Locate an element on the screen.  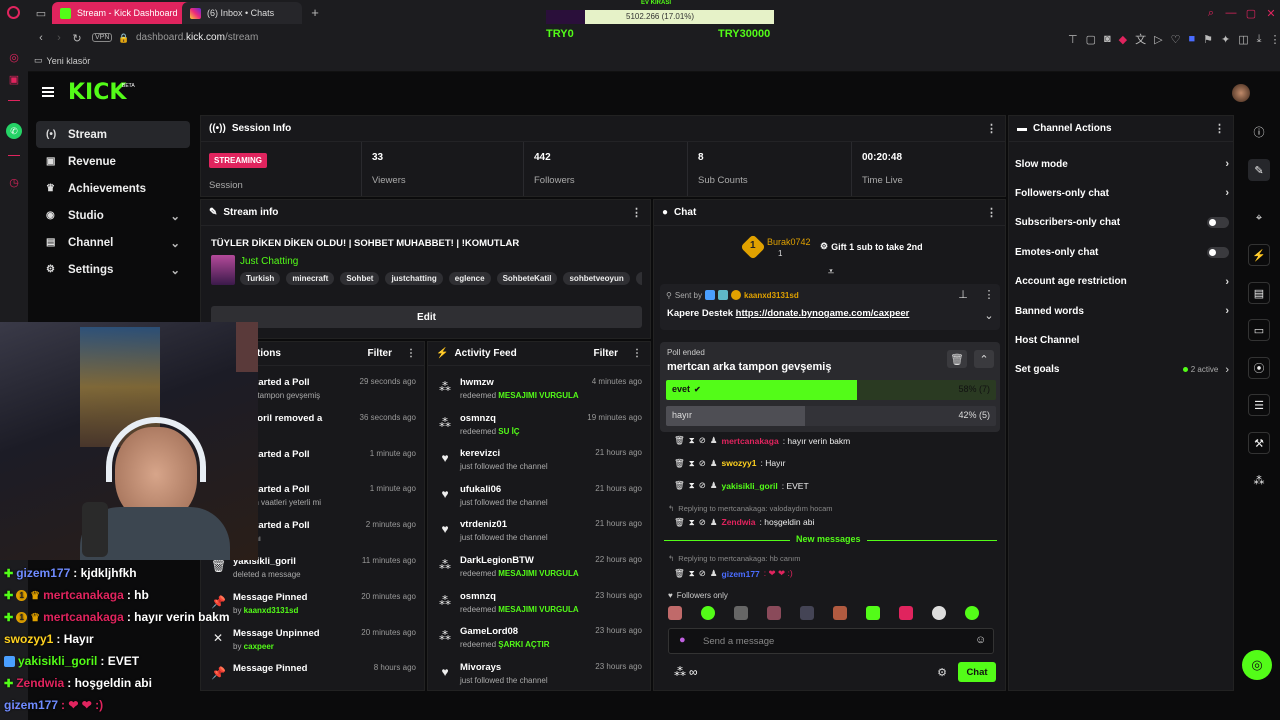
nav-item-channel: ▤Channel⌄ is located at coordinates (113, 242).